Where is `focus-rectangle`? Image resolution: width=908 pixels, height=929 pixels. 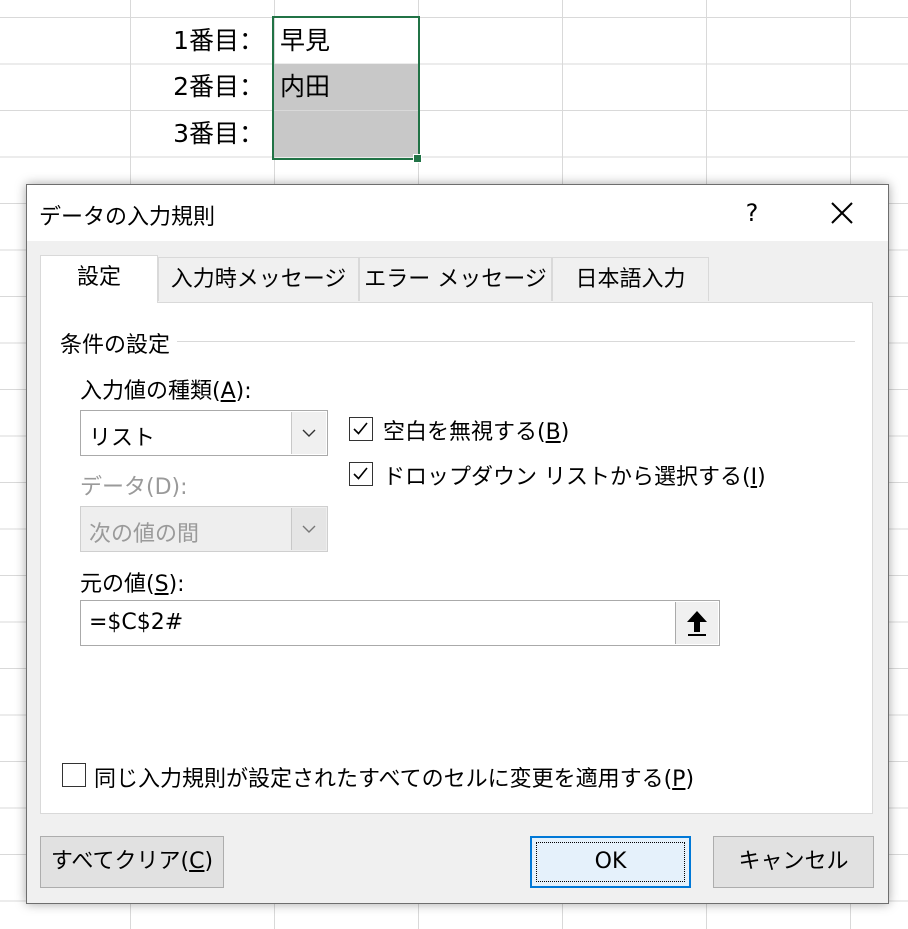
focus-rectangle is located at coordinates (610, 862).